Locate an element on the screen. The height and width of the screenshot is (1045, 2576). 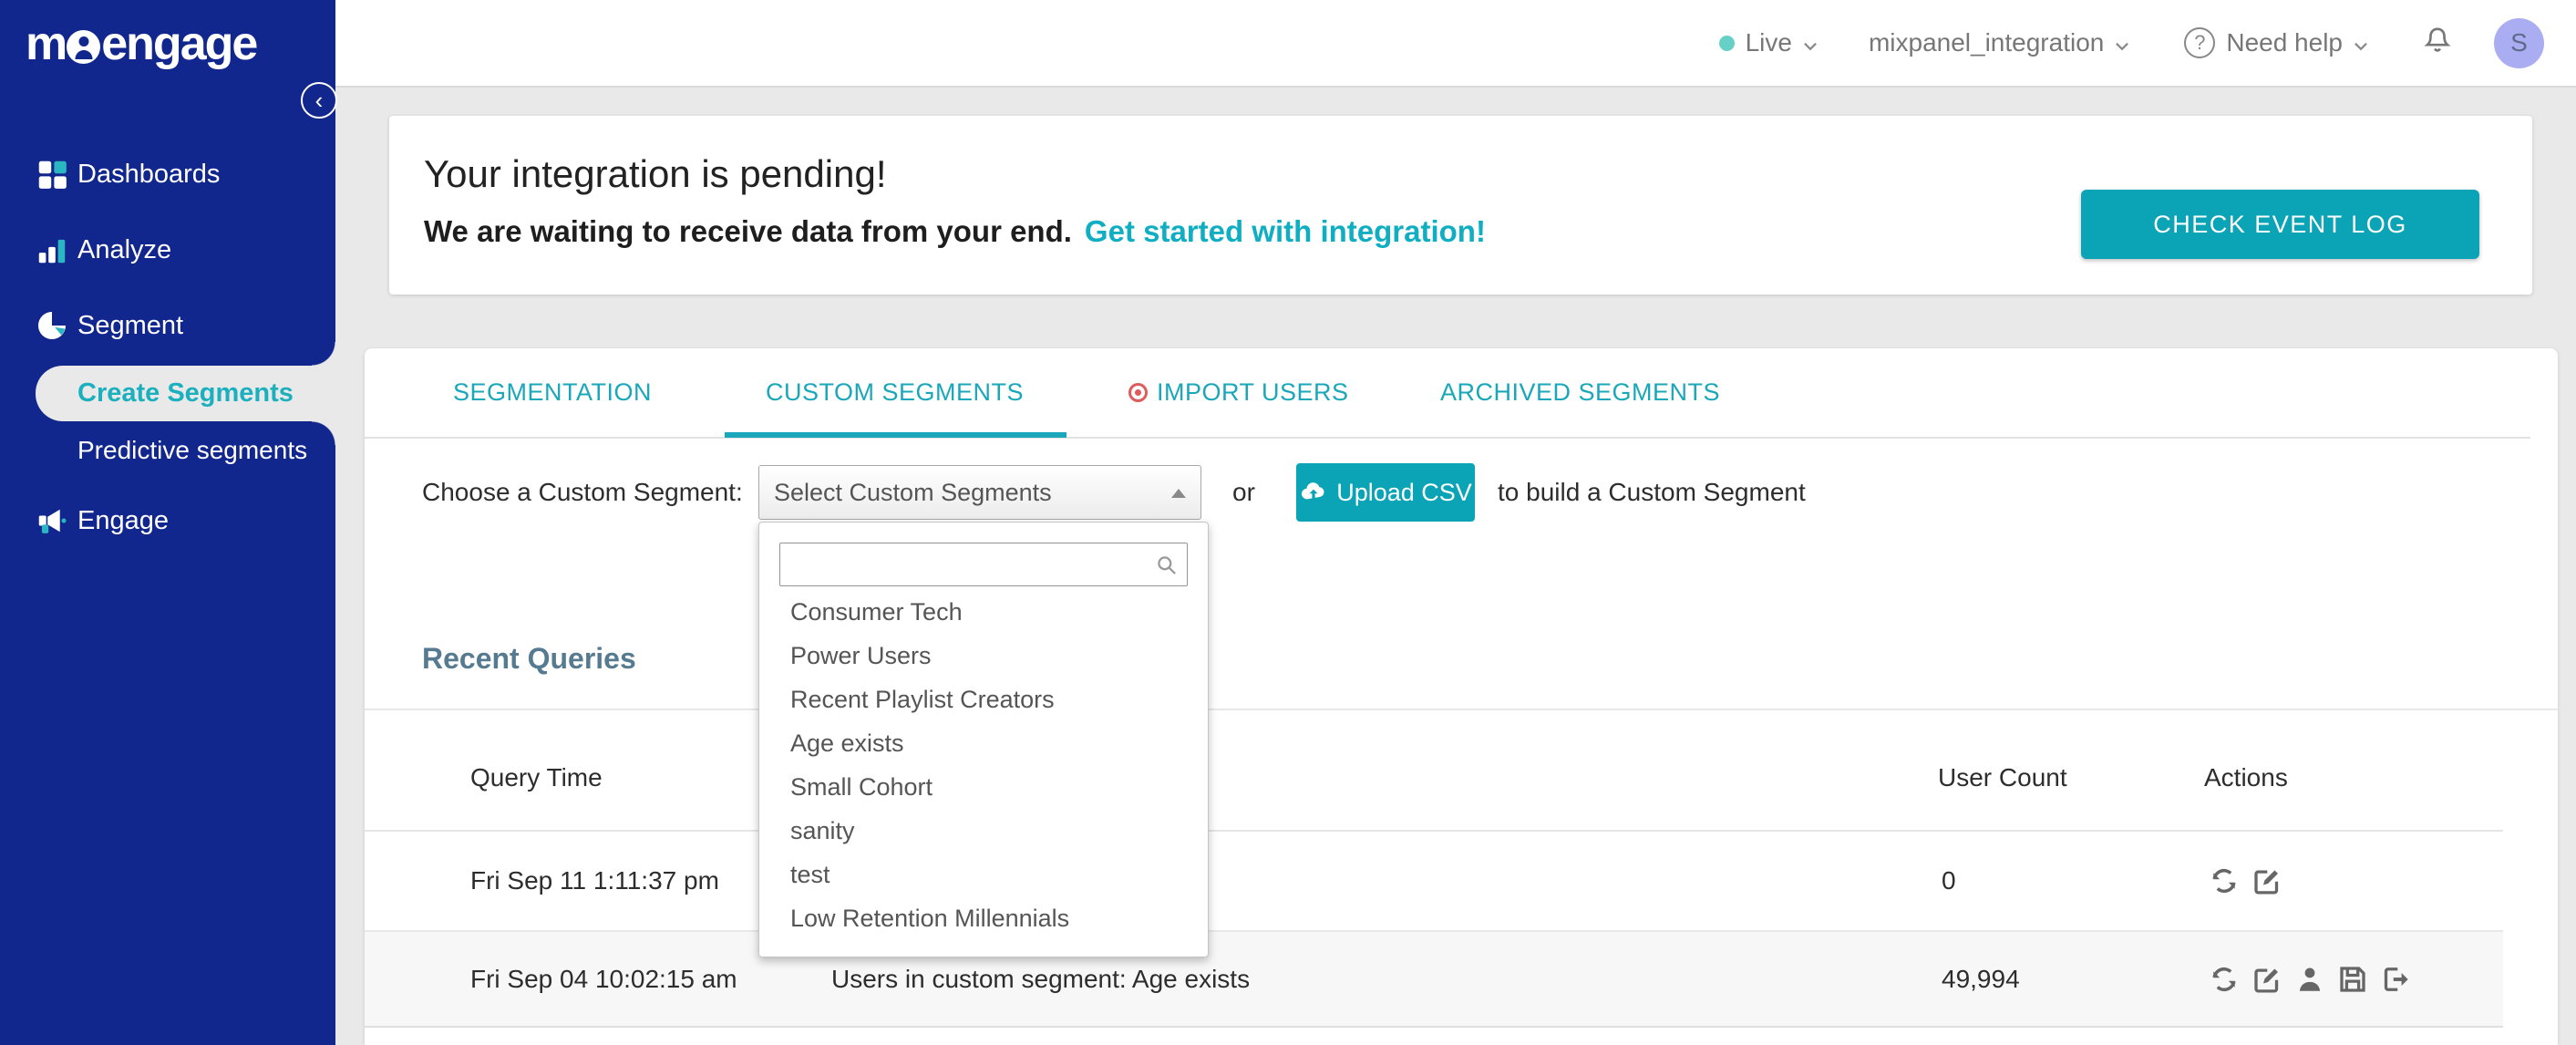
upload-csv-label: Upload CSV is located at coordinates (1404, 492).